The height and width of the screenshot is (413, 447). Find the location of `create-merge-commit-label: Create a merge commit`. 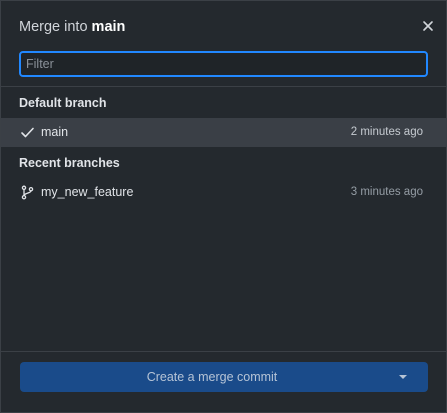

create-merge-commit-label: Create a merge commit is located at coordinates (212, 377).